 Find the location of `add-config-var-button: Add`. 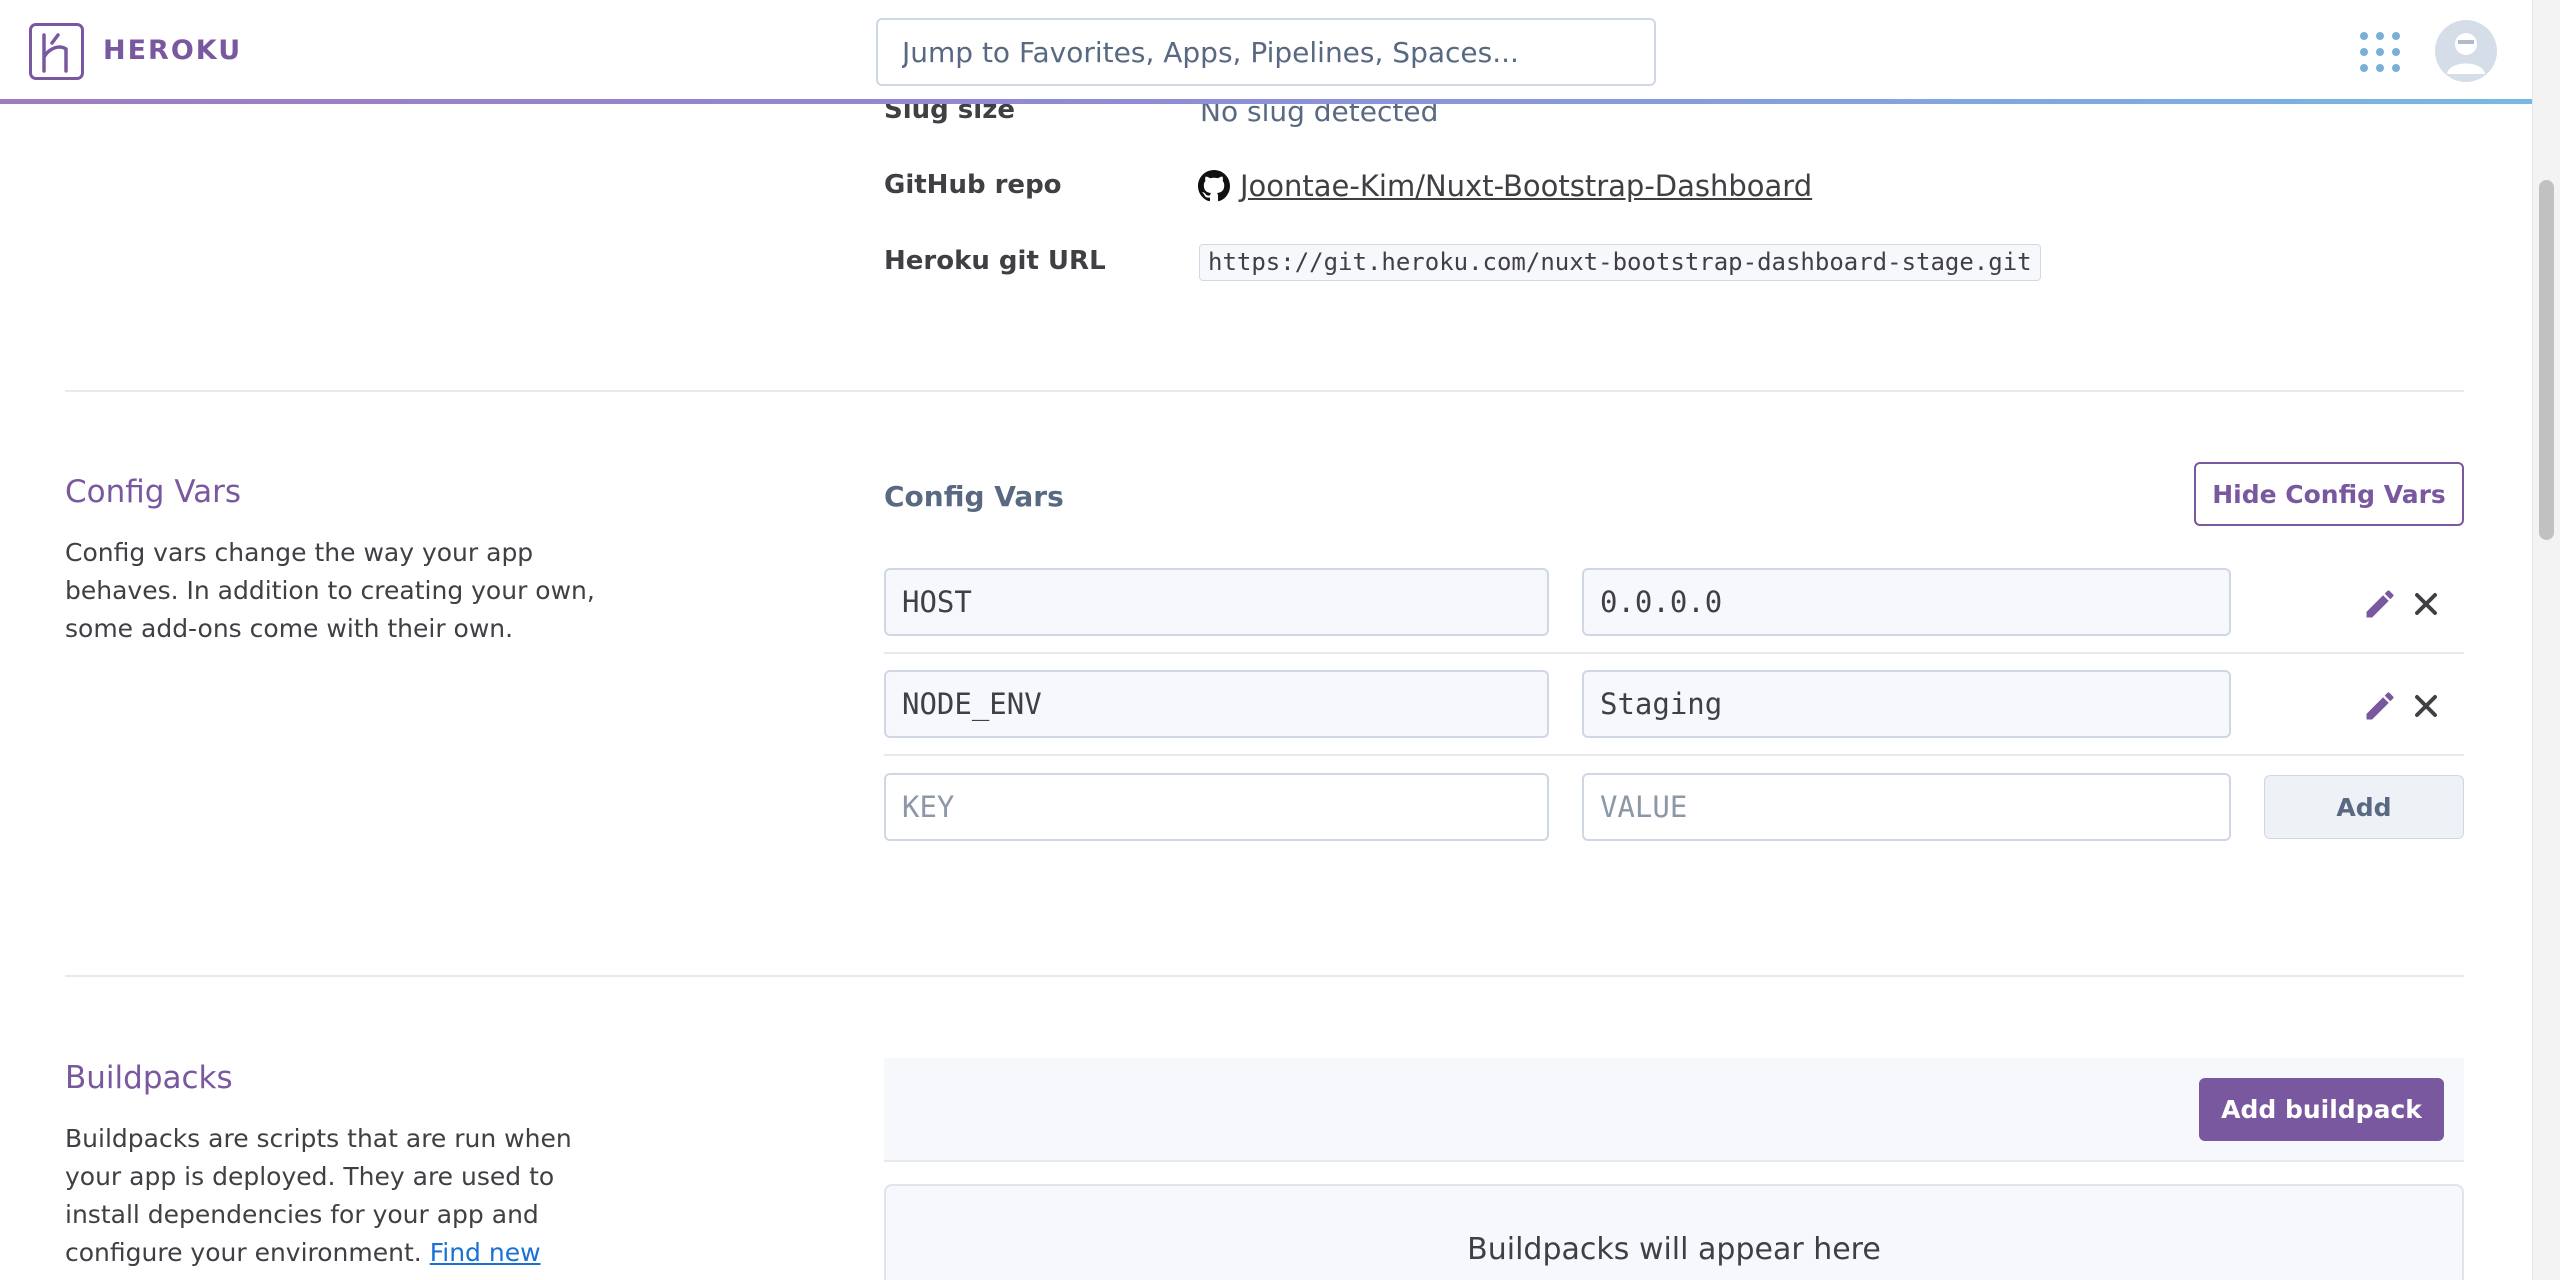

add-config-var-button: Add is located at coordinates (2364, 807).